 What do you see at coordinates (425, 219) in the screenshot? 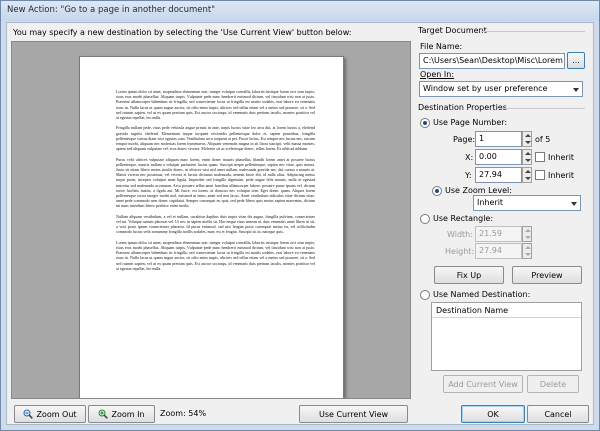
I see `use-rectangle-radio` at bounding box center [425, 219].